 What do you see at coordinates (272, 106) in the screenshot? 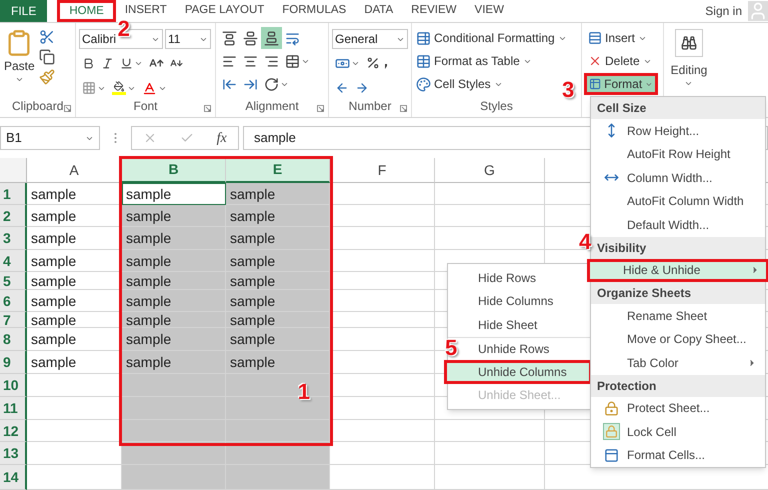
I see `group-label: Alignment` at bounding box center [272, 106].